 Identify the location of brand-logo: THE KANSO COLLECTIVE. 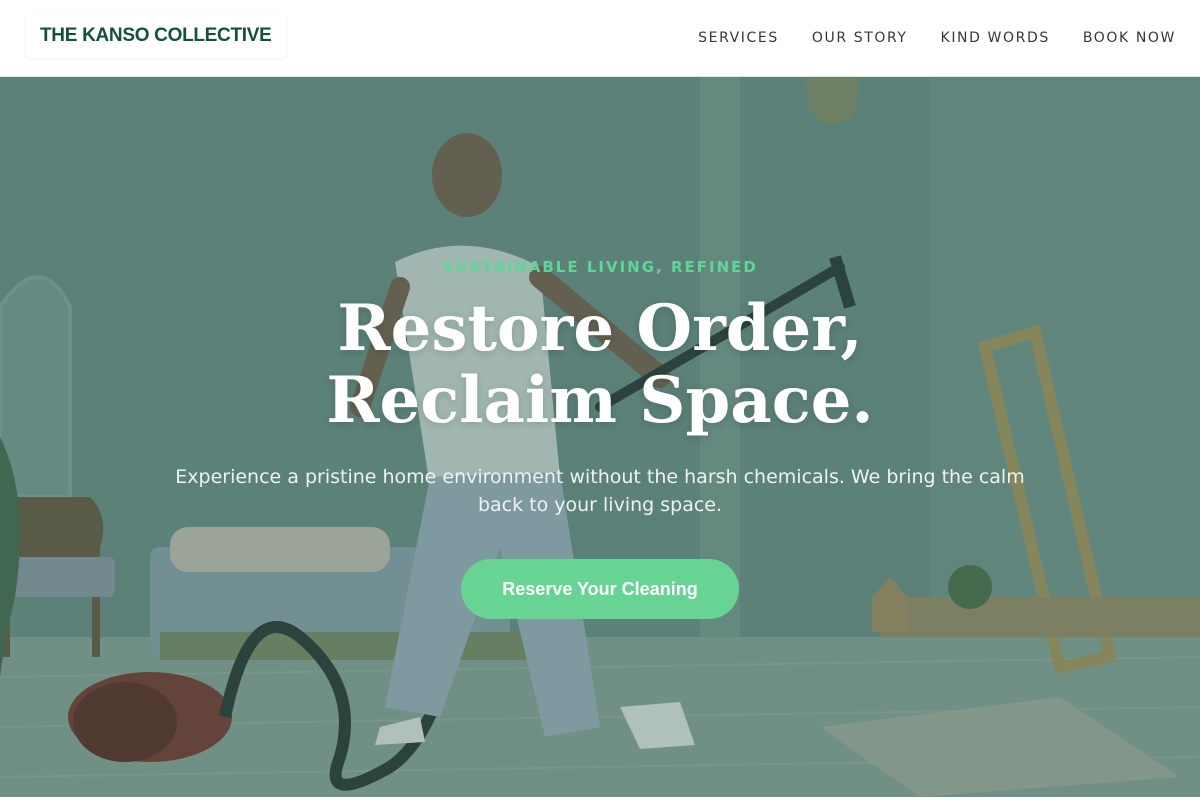
(156, 36).